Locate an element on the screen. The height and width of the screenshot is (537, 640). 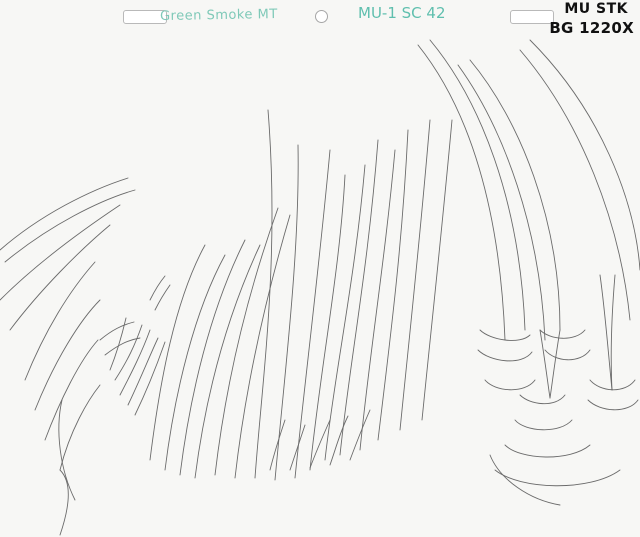
background-number-note: BG 1220X is located at coordinates (591, 28).